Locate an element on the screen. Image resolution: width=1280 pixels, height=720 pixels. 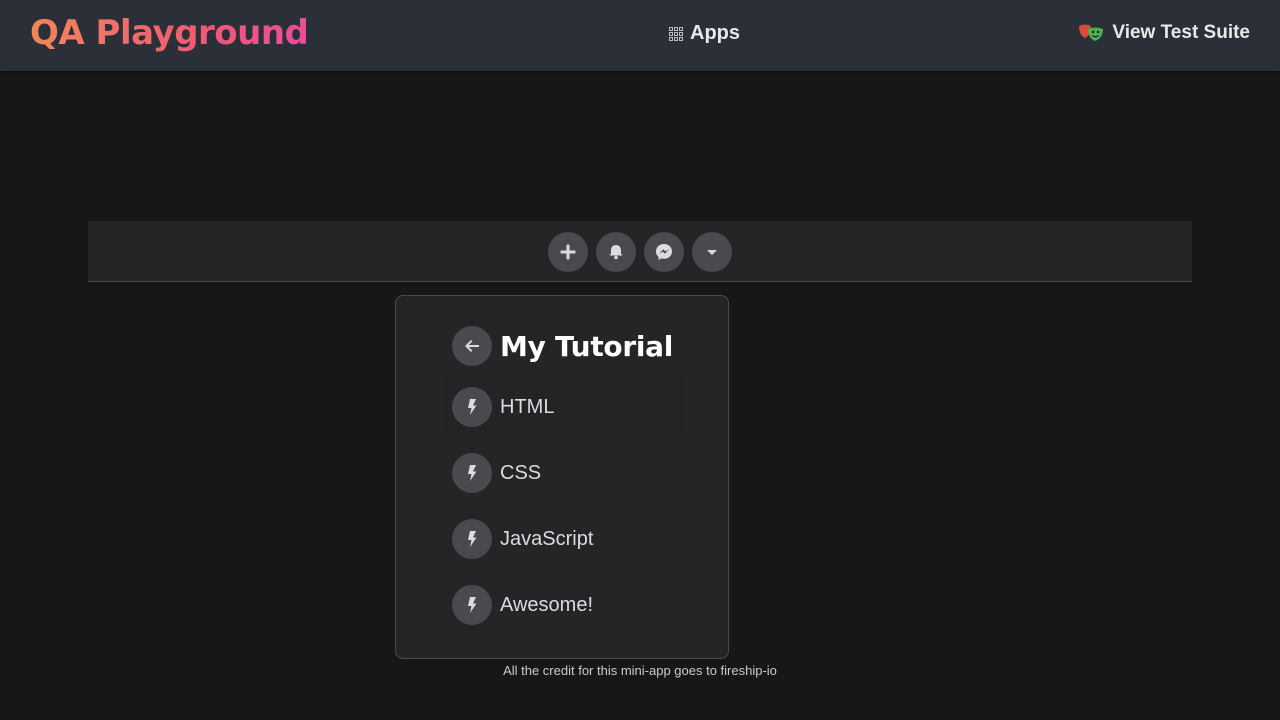
messenger-icon is located at coordinates (664, 252).